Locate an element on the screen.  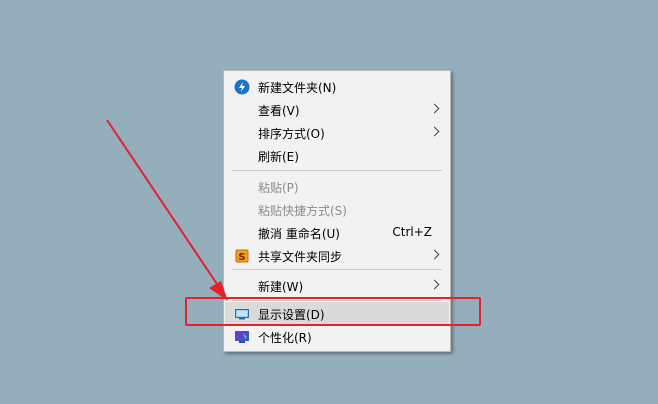
annotation-arrow-icon is located at coordinates (167, 210).